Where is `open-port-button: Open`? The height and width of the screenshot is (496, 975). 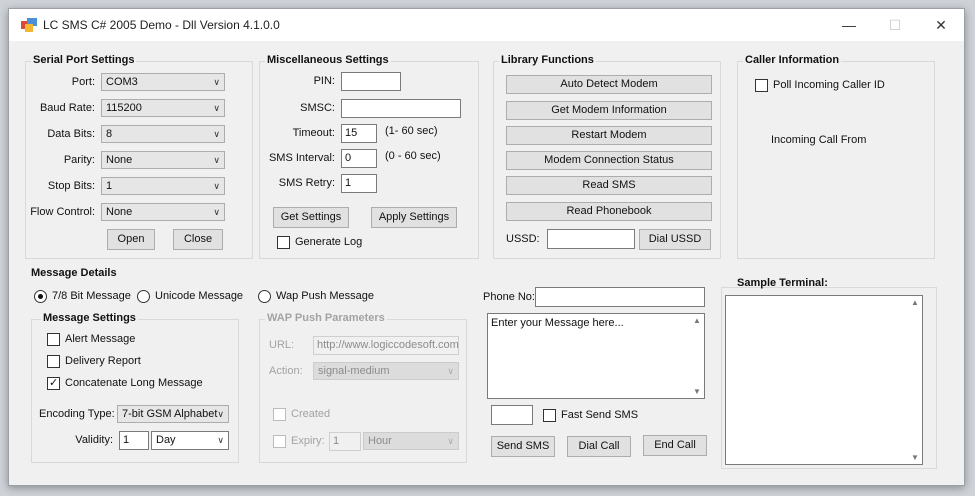 open-port-button: Open is located at coordinates (131, 239).